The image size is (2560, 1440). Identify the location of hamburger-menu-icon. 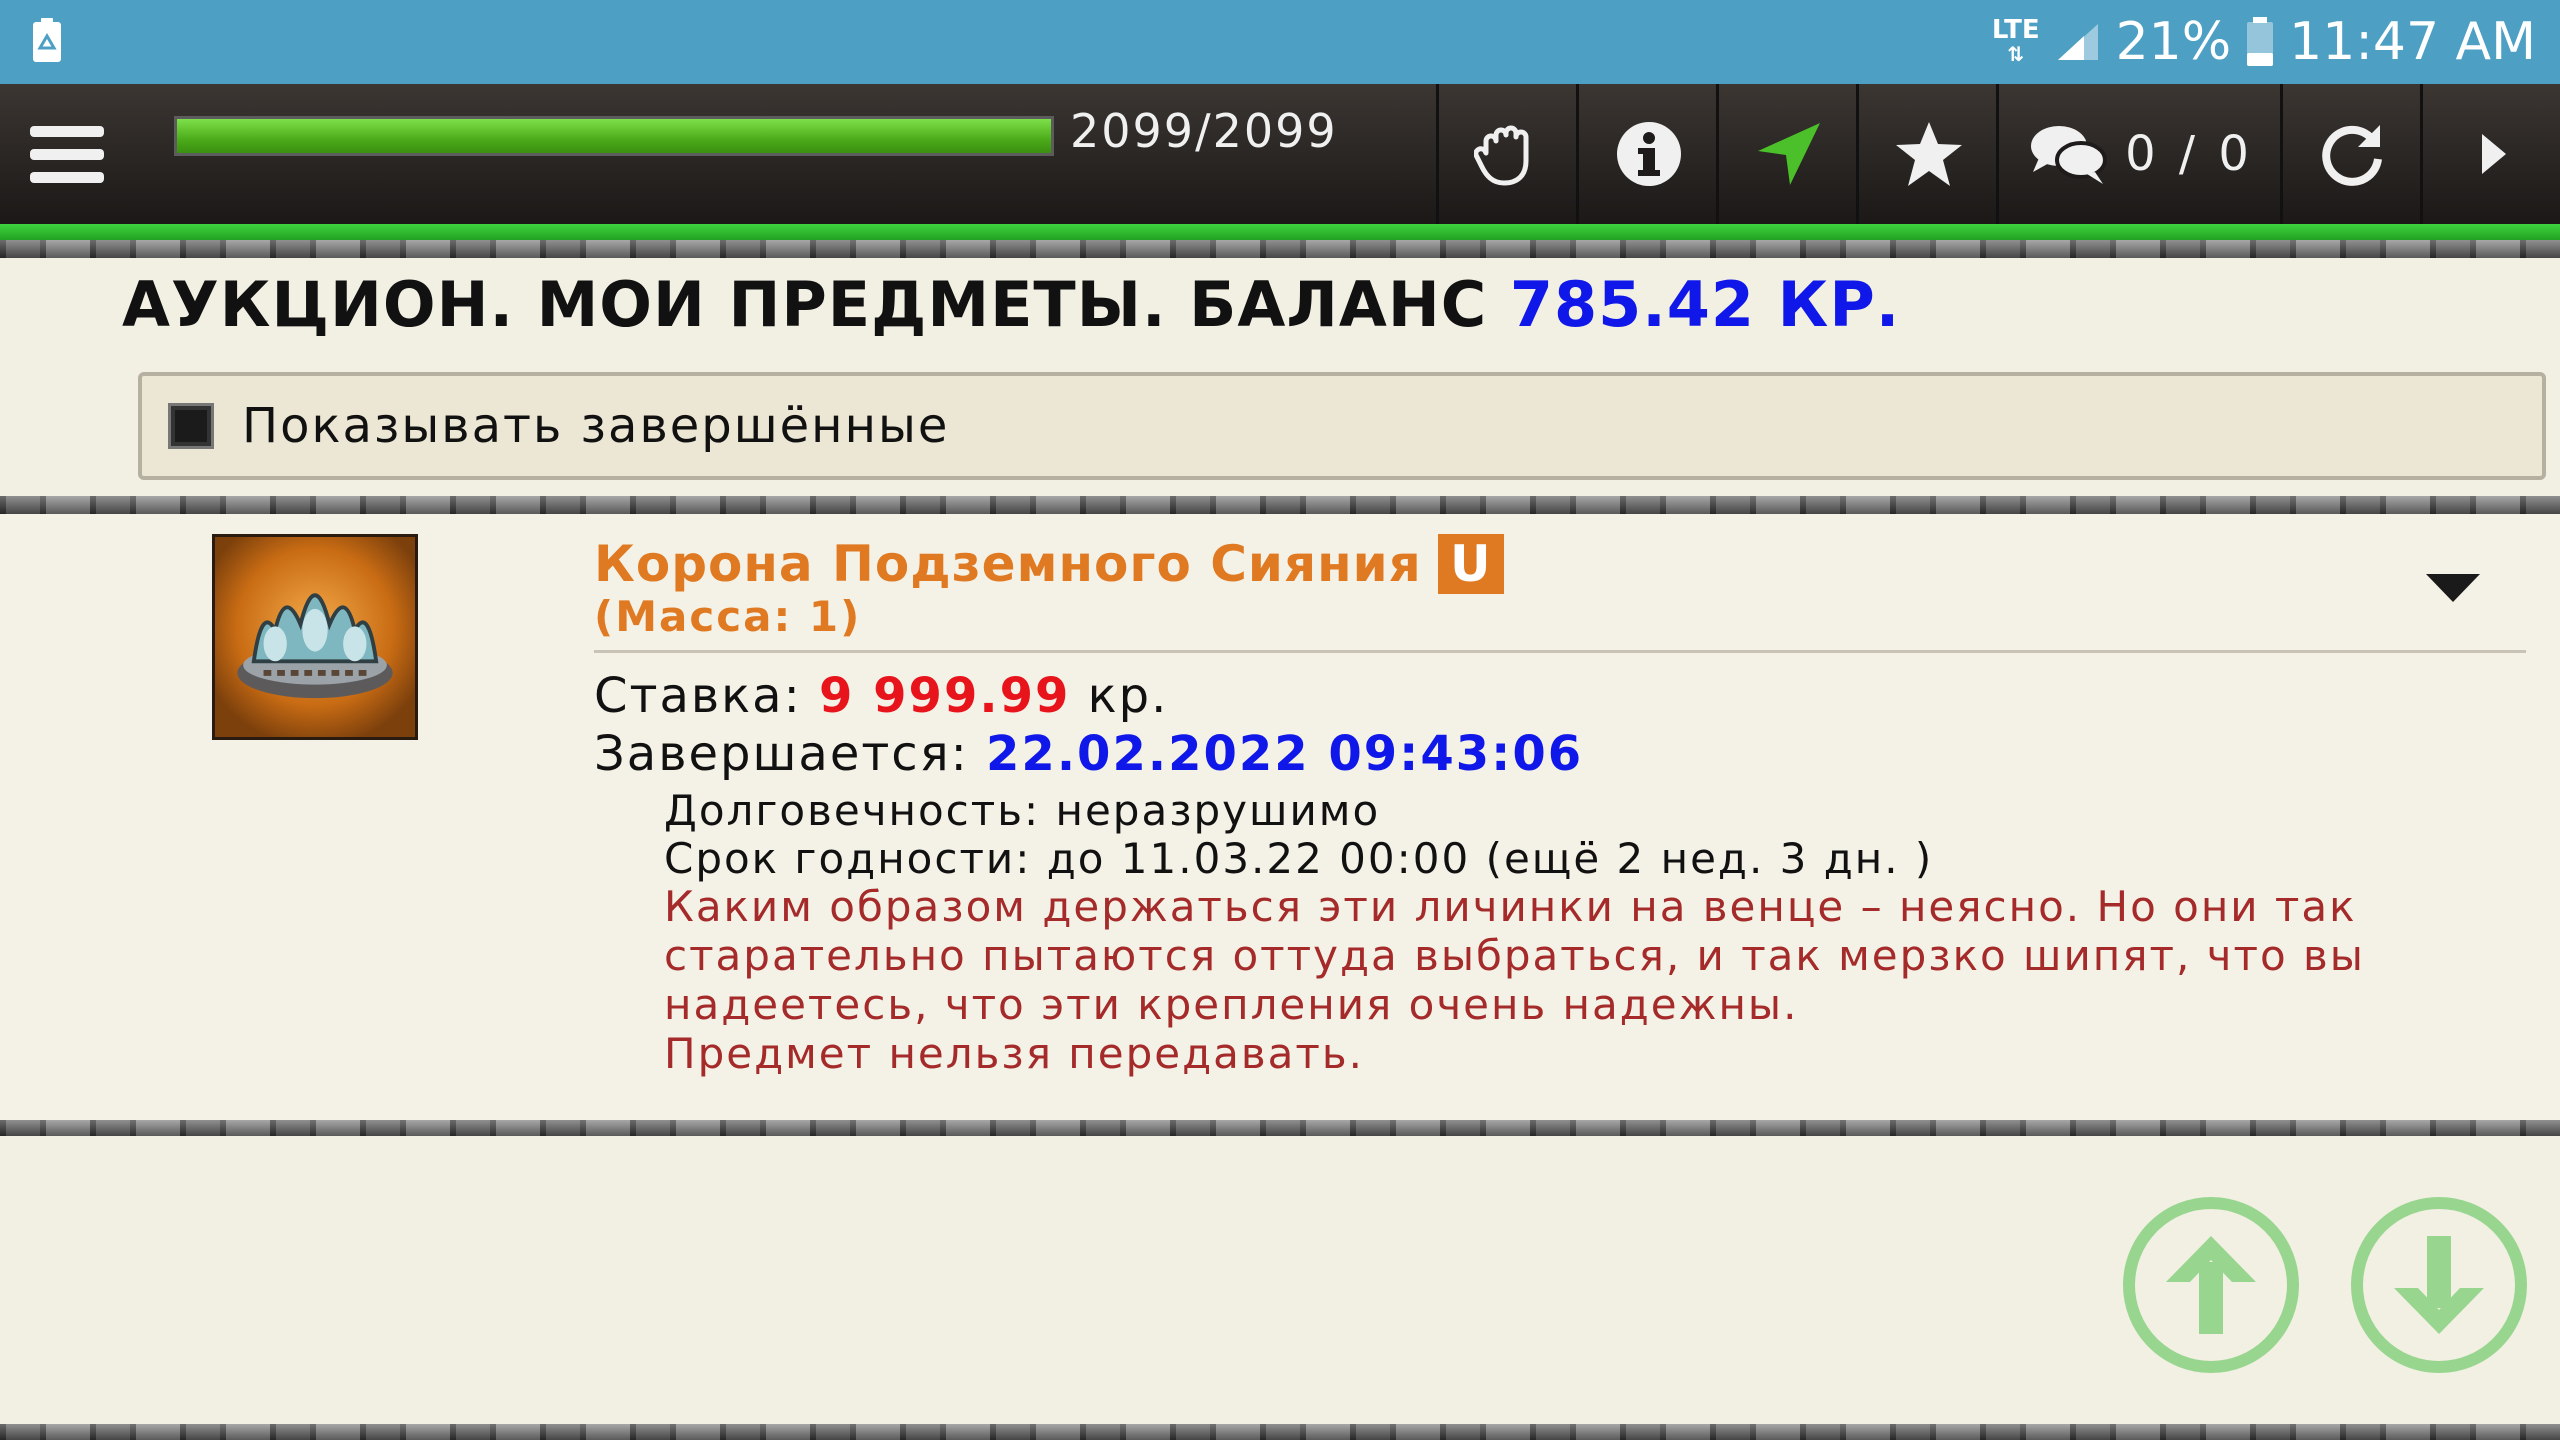
(67, 155).